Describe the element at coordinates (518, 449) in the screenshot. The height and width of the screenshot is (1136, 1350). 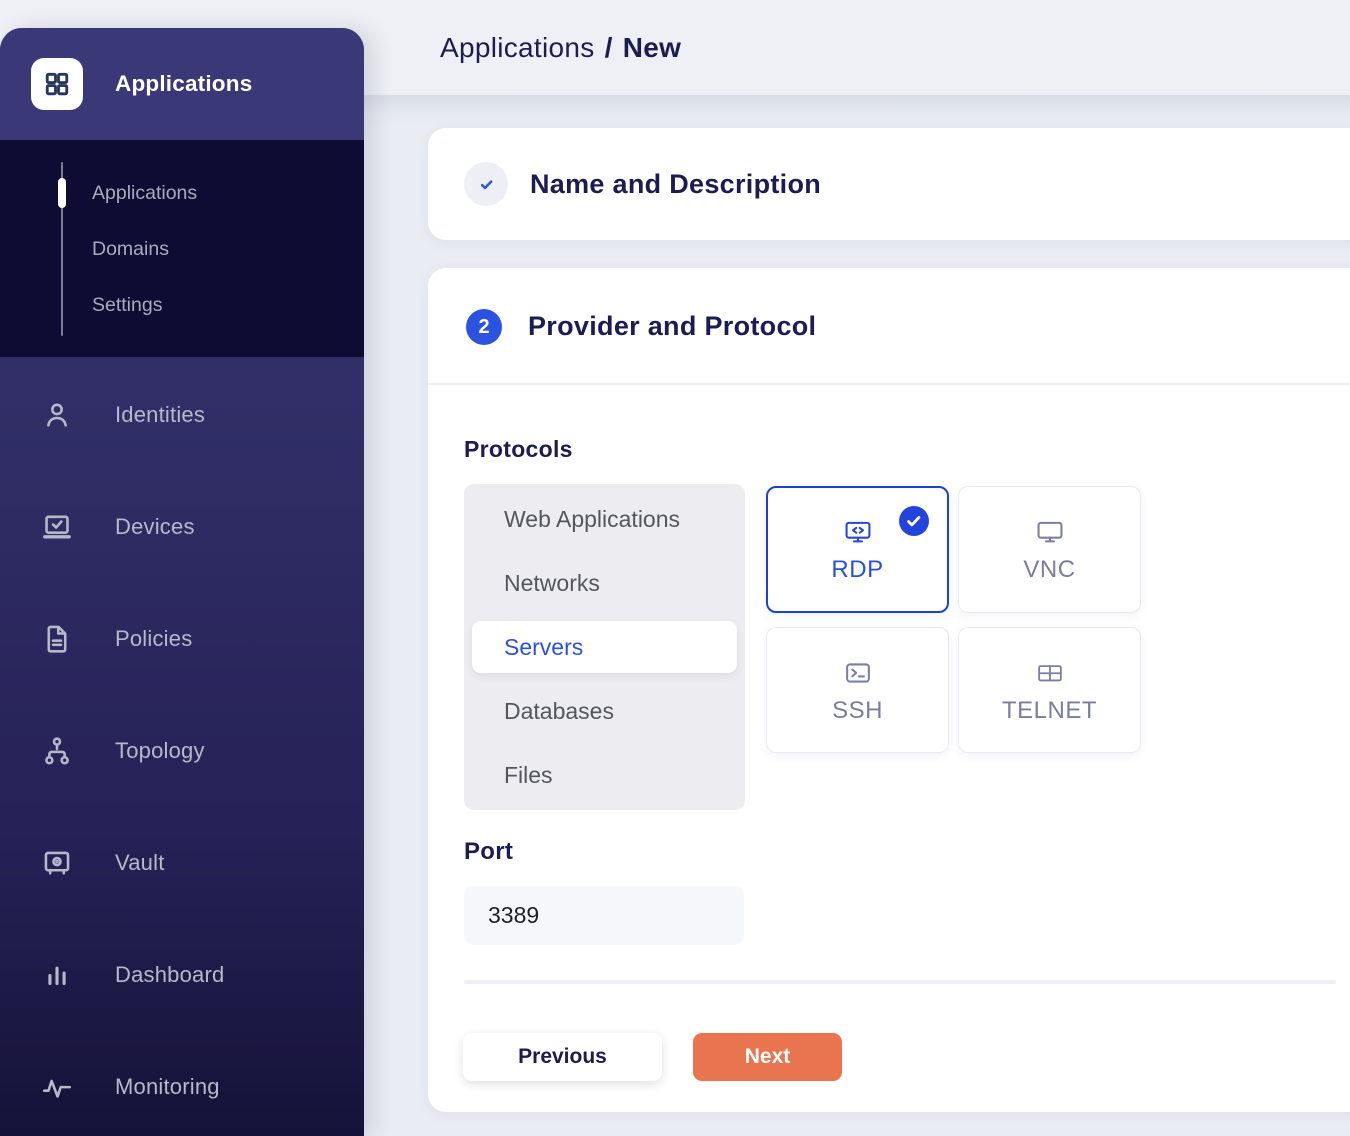
I see `protocols-label: Protocols` at that location.